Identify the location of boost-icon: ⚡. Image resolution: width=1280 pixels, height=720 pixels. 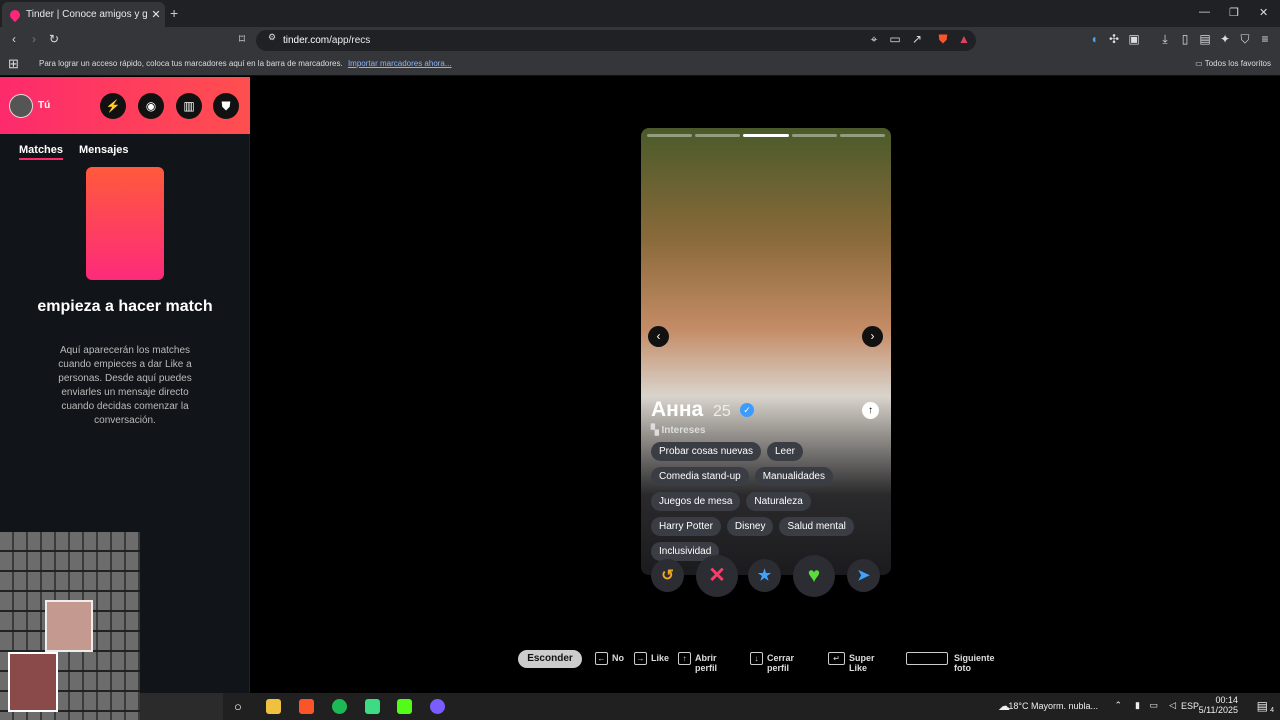
(113, 106).